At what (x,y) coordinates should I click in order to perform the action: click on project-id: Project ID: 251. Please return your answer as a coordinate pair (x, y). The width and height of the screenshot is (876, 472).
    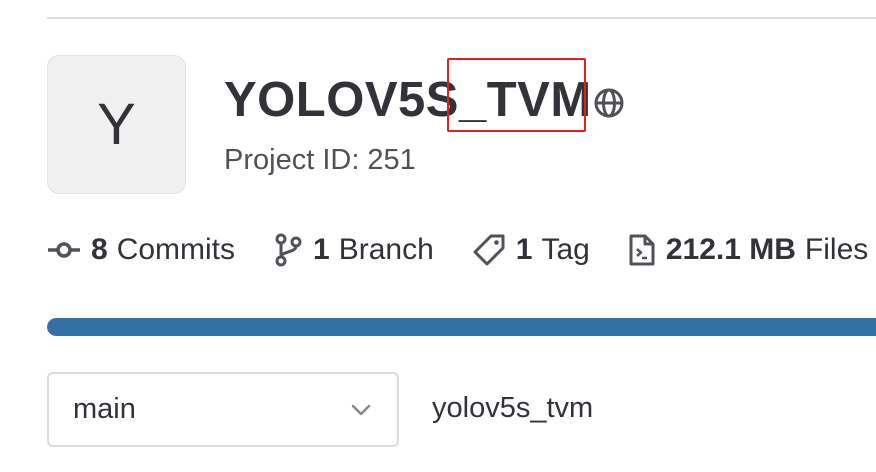
    Looking at the image, I should click on (320, 160).